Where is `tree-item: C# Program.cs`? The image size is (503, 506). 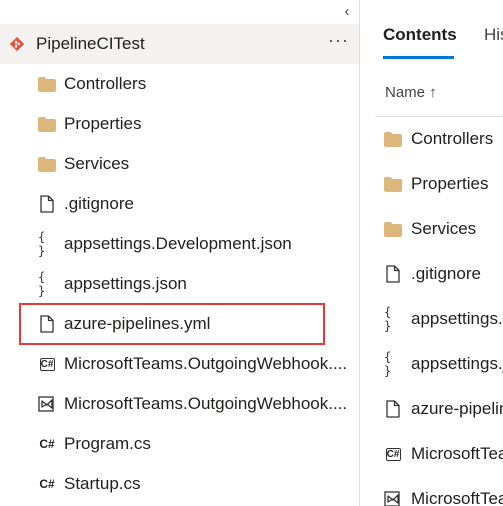
tree-item: C# Program.cs is located at coordinates (179, 444).